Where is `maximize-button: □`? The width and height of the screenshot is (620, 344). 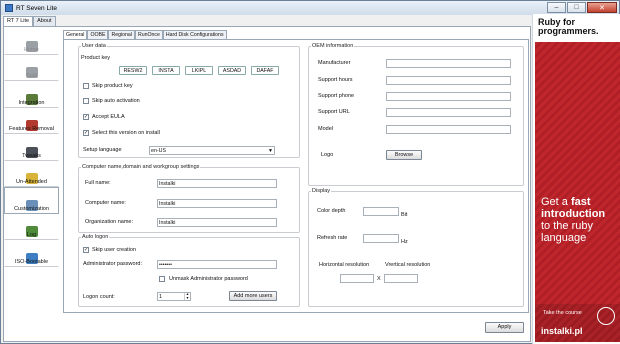 maximize-button: □ is located at coordinates (576, 7).